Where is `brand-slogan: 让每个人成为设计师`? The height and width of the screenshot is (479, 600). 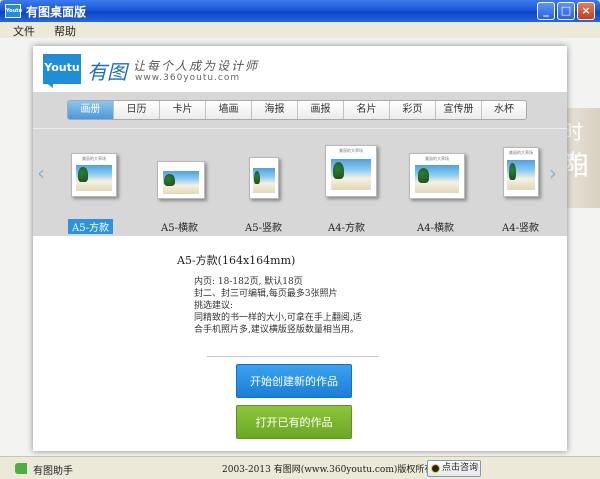
brand-slogan: 让每个人成为设计师 is located at coordinates (196, 66).